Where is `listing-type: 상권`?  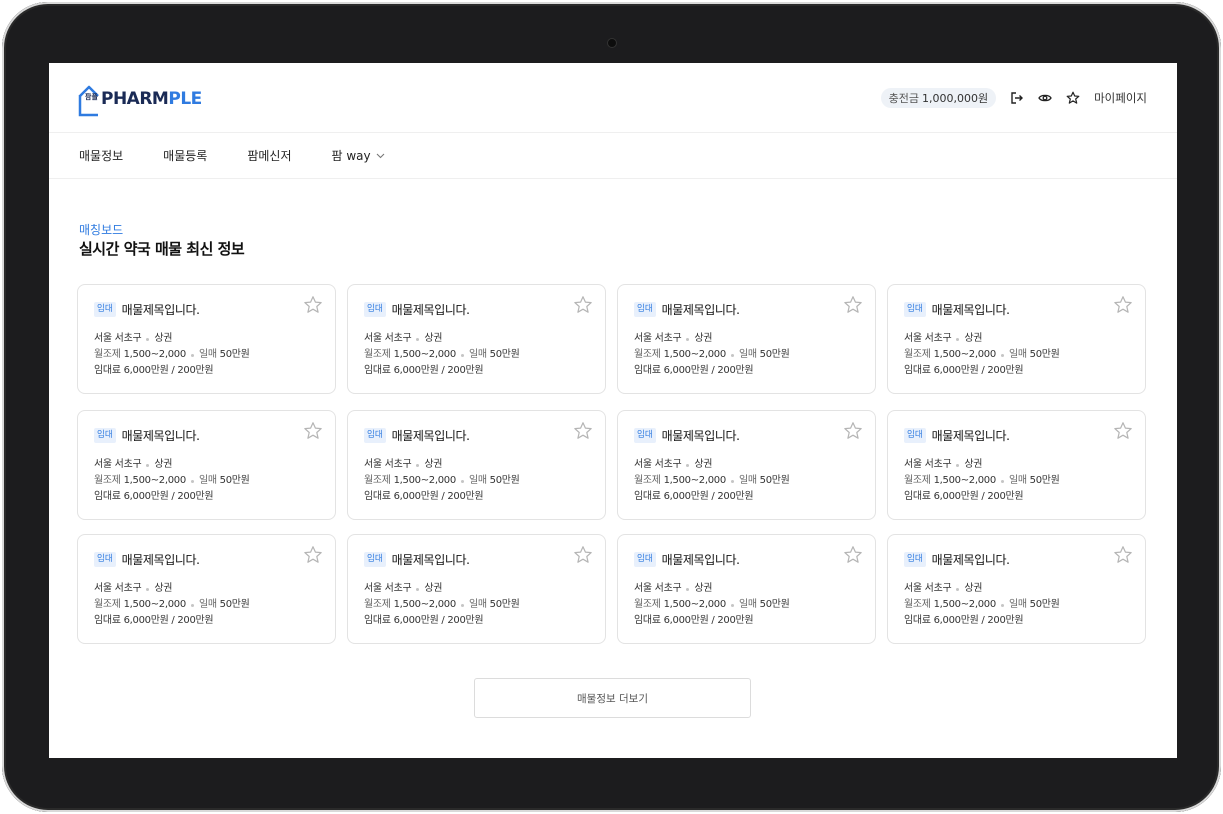 listing-type: 상권 is located at coordinates (973, 464).